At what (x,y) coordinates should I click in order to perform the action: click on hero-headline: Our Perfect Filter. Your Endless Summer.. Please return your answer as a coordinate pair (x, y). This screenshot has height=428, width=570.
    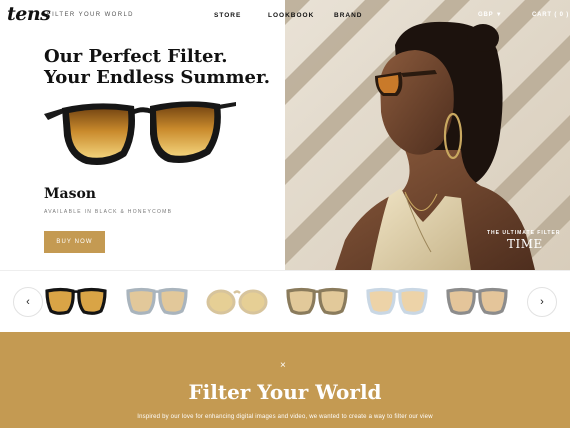
    Looking at the image, I should click on (157, 67).